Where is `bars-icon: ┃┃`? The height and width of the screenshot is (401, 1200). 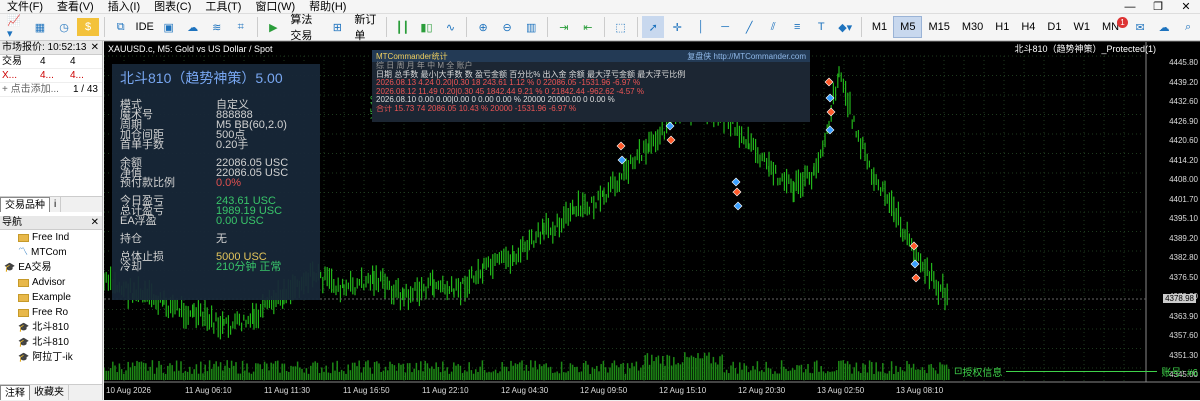 bars-icon: ┃┃ is located at coordinates (402, 27).